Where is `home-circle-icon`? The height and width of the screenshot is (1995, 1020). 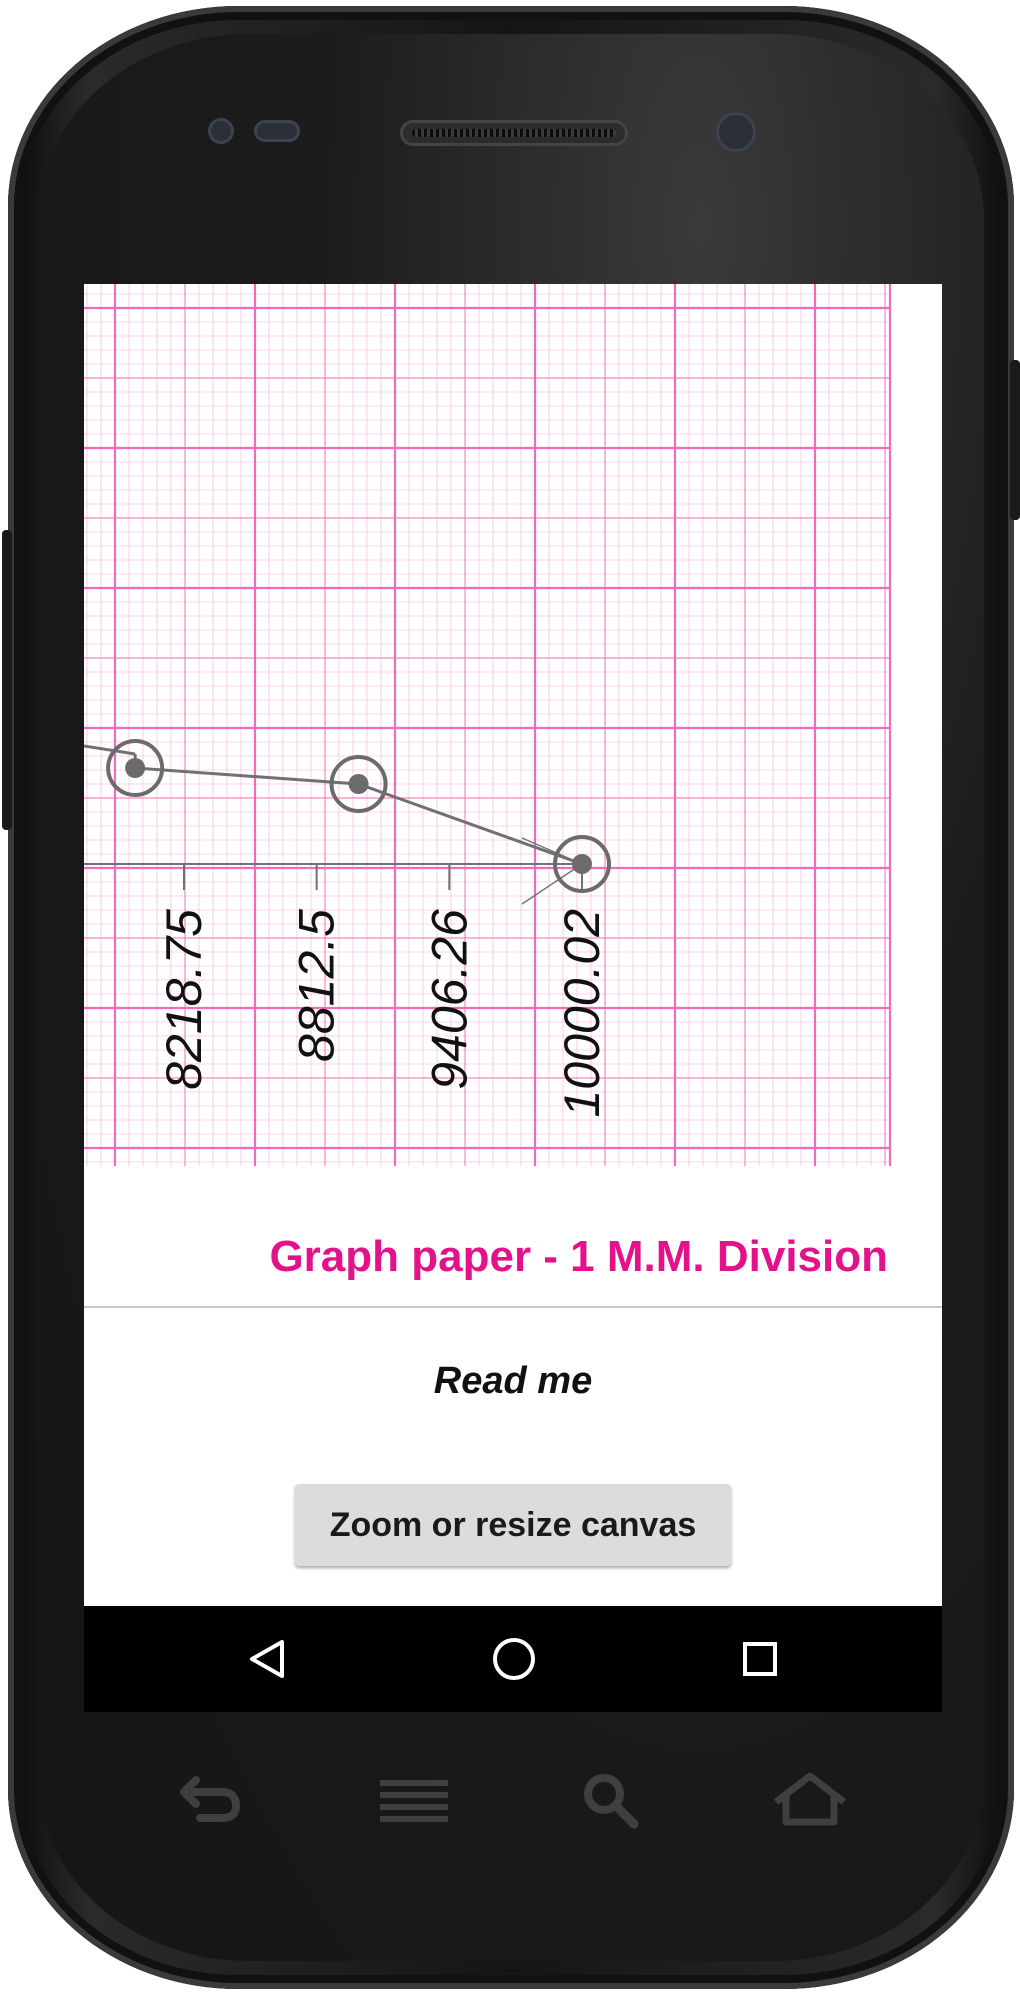
home-circle-icon is located at coordinates (514, 1659).